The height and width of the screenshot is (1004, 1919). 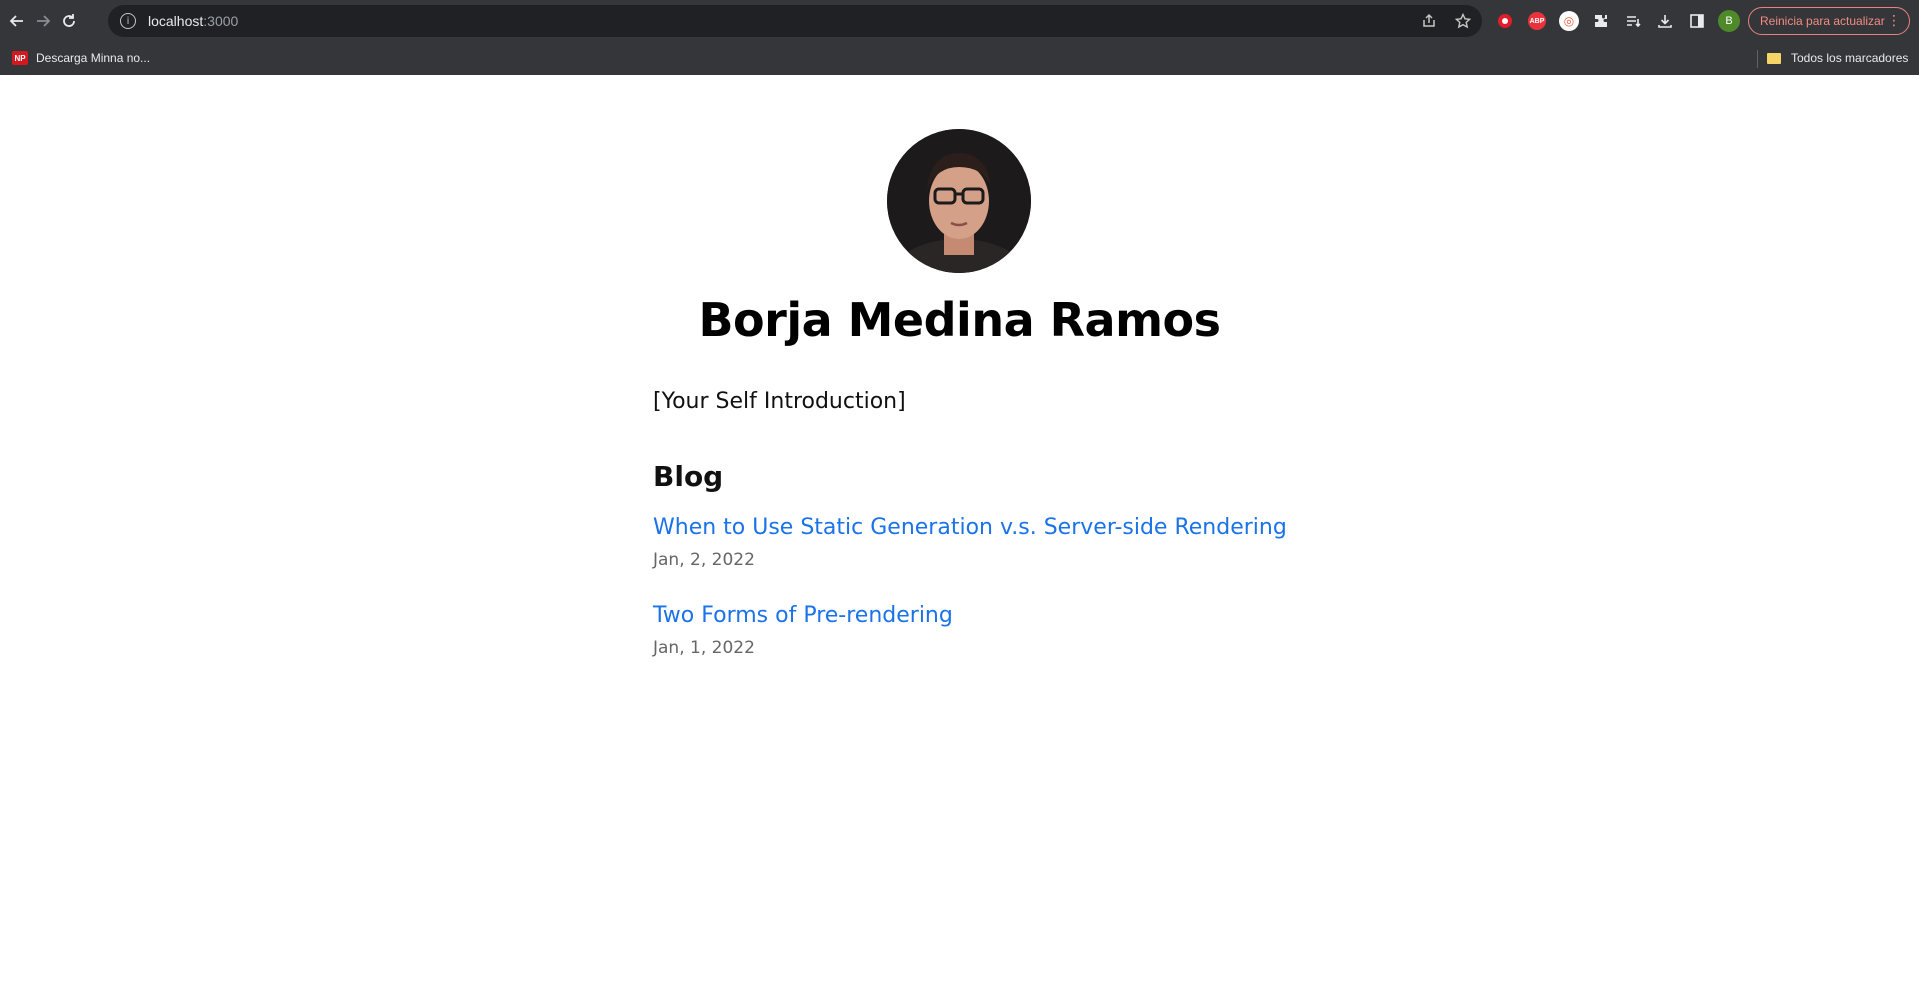 I want to click on reload-icon, so click(x=69, y=20).